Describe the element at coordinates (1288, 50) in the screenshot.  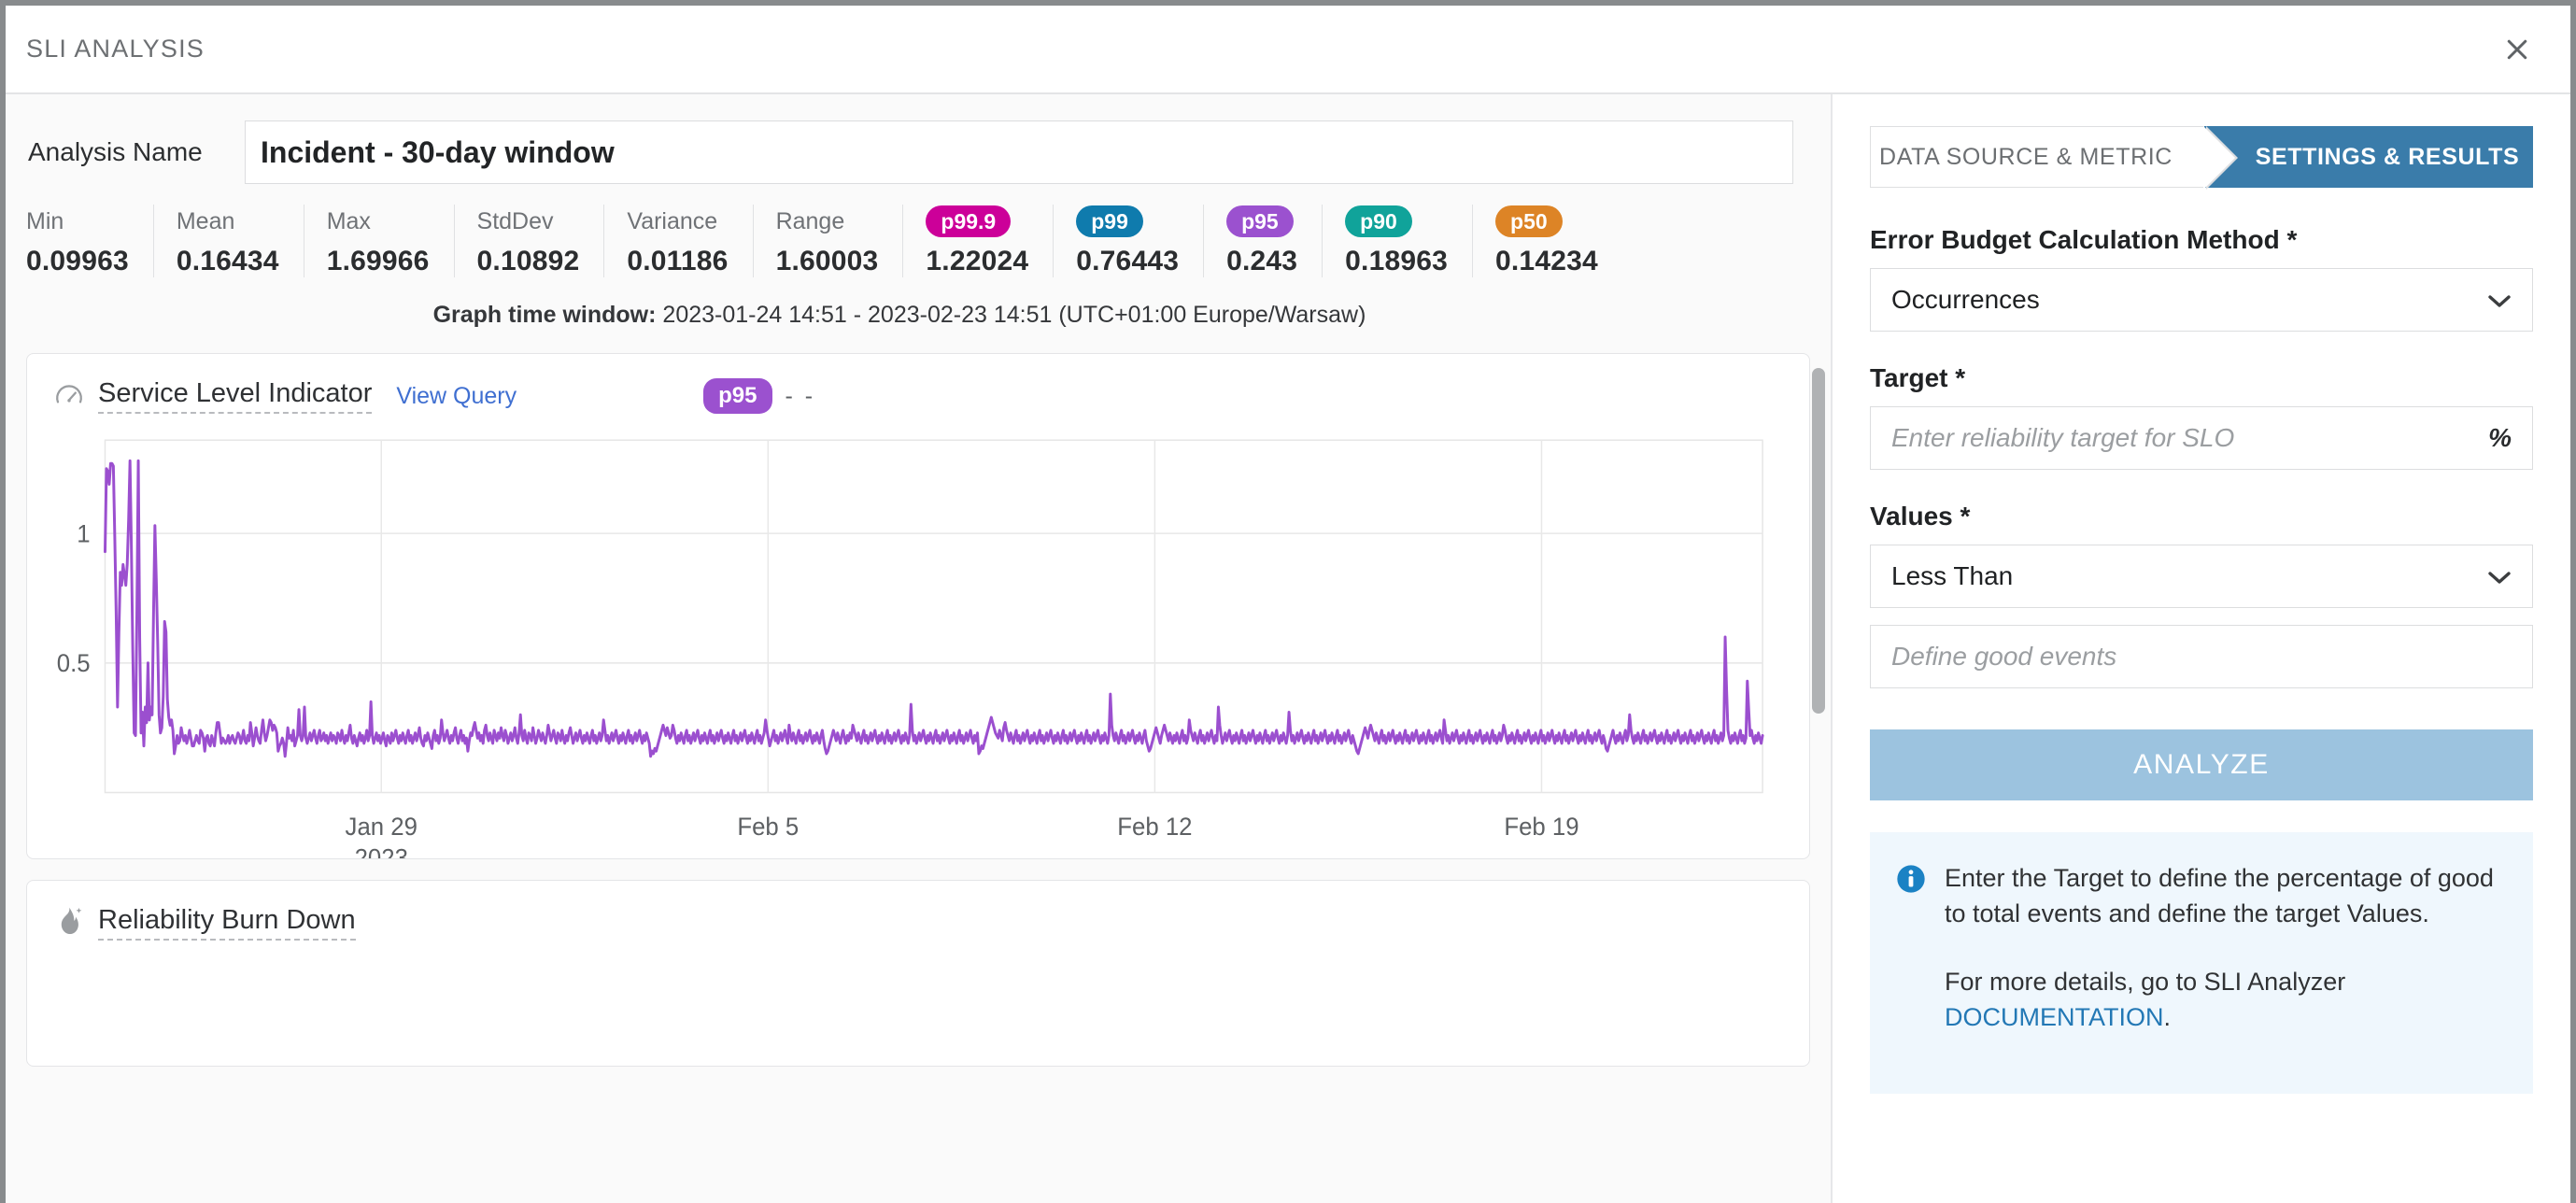
I see `modal-titlebar: SLI ANALYSIS` at that location.